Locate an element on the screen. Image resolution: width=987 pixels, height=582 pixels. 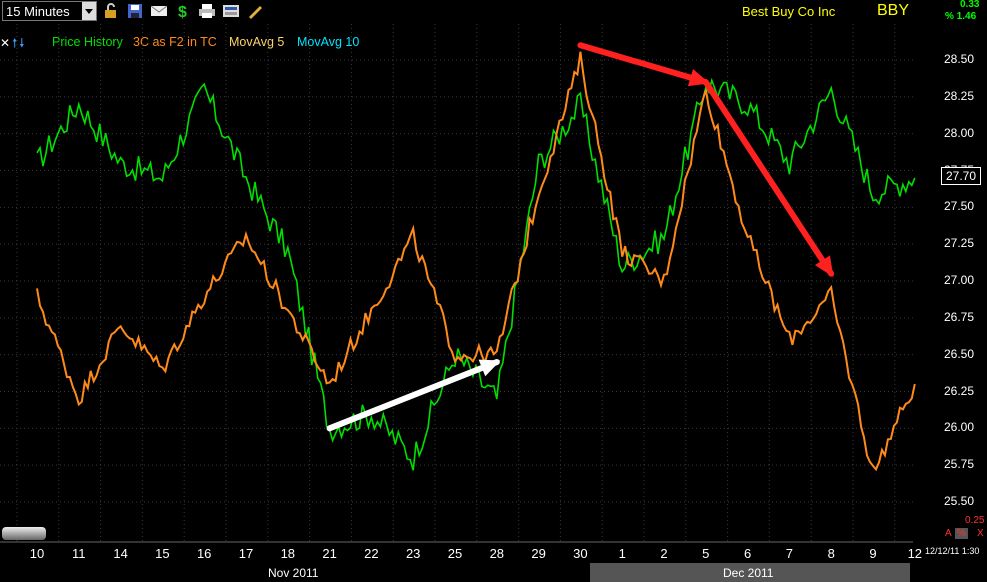
last-price-tag: 27.70 is located at coordinates (961, 176).